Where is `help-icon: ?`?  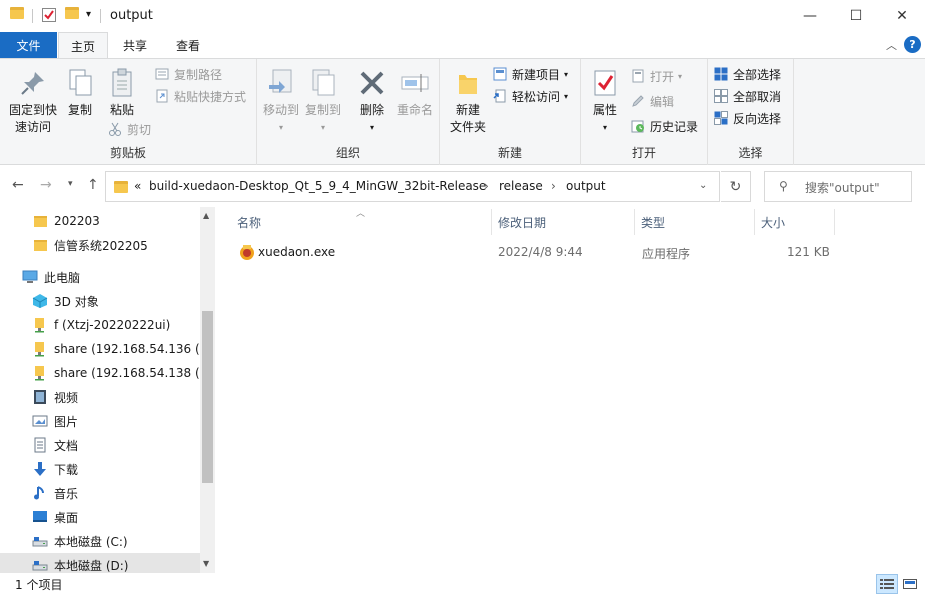 help-icon: ? is located at coordinates (912, 44).